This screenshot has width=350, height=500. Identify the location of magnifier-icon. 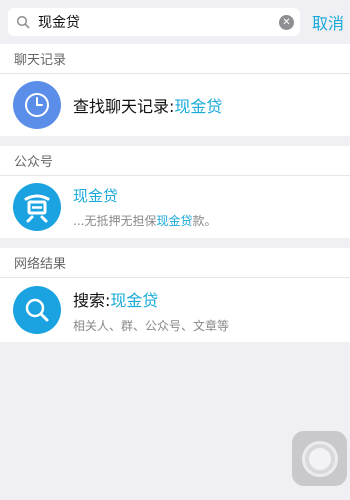
(37, 310).